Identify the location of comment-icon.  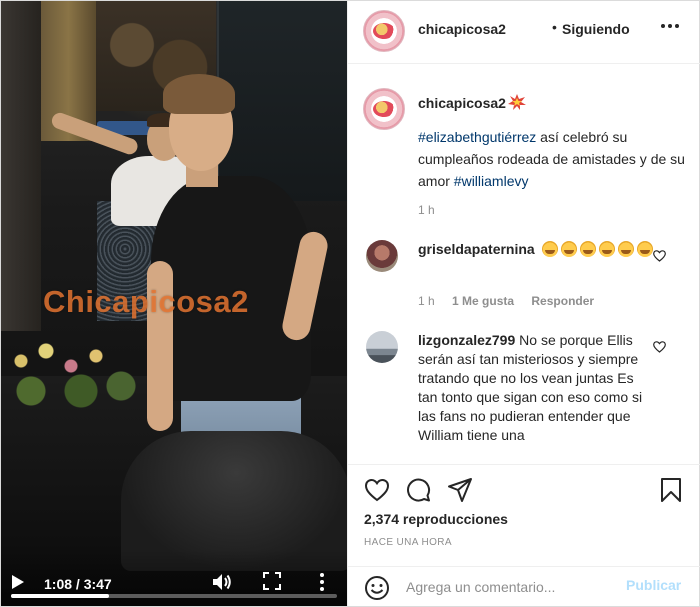
(418, 490).